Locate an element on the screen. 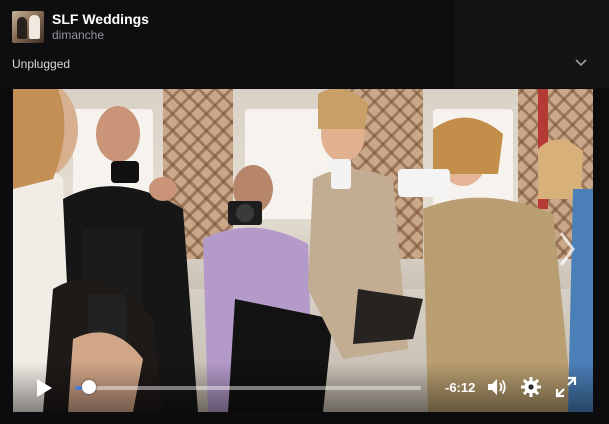 The width and height of the screenshot is (609, 424). chevron-down-icon is located at coordinates (581, 63).